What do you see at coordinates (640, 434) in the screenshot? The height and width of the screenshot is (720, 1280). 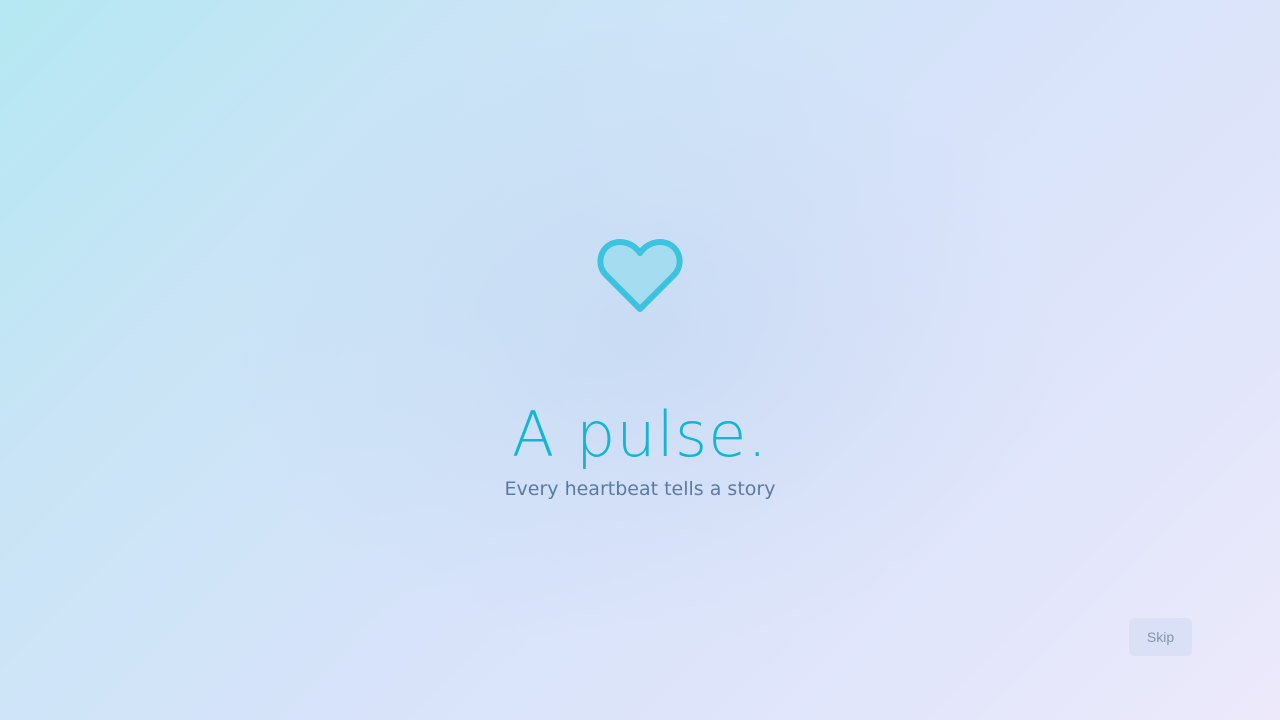 I see `splash-title: A pulse.` at bounding box center [640, 434].